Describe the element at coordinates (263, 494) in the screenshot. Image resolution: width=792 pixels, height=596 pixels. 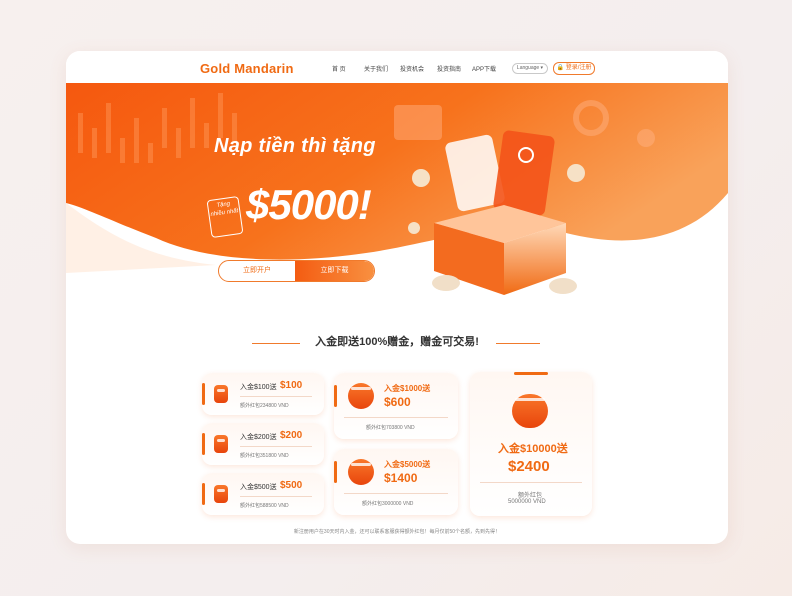
I see `bonus-card-500: 入金$500送 $500 额外红包588500 VND` at that location.